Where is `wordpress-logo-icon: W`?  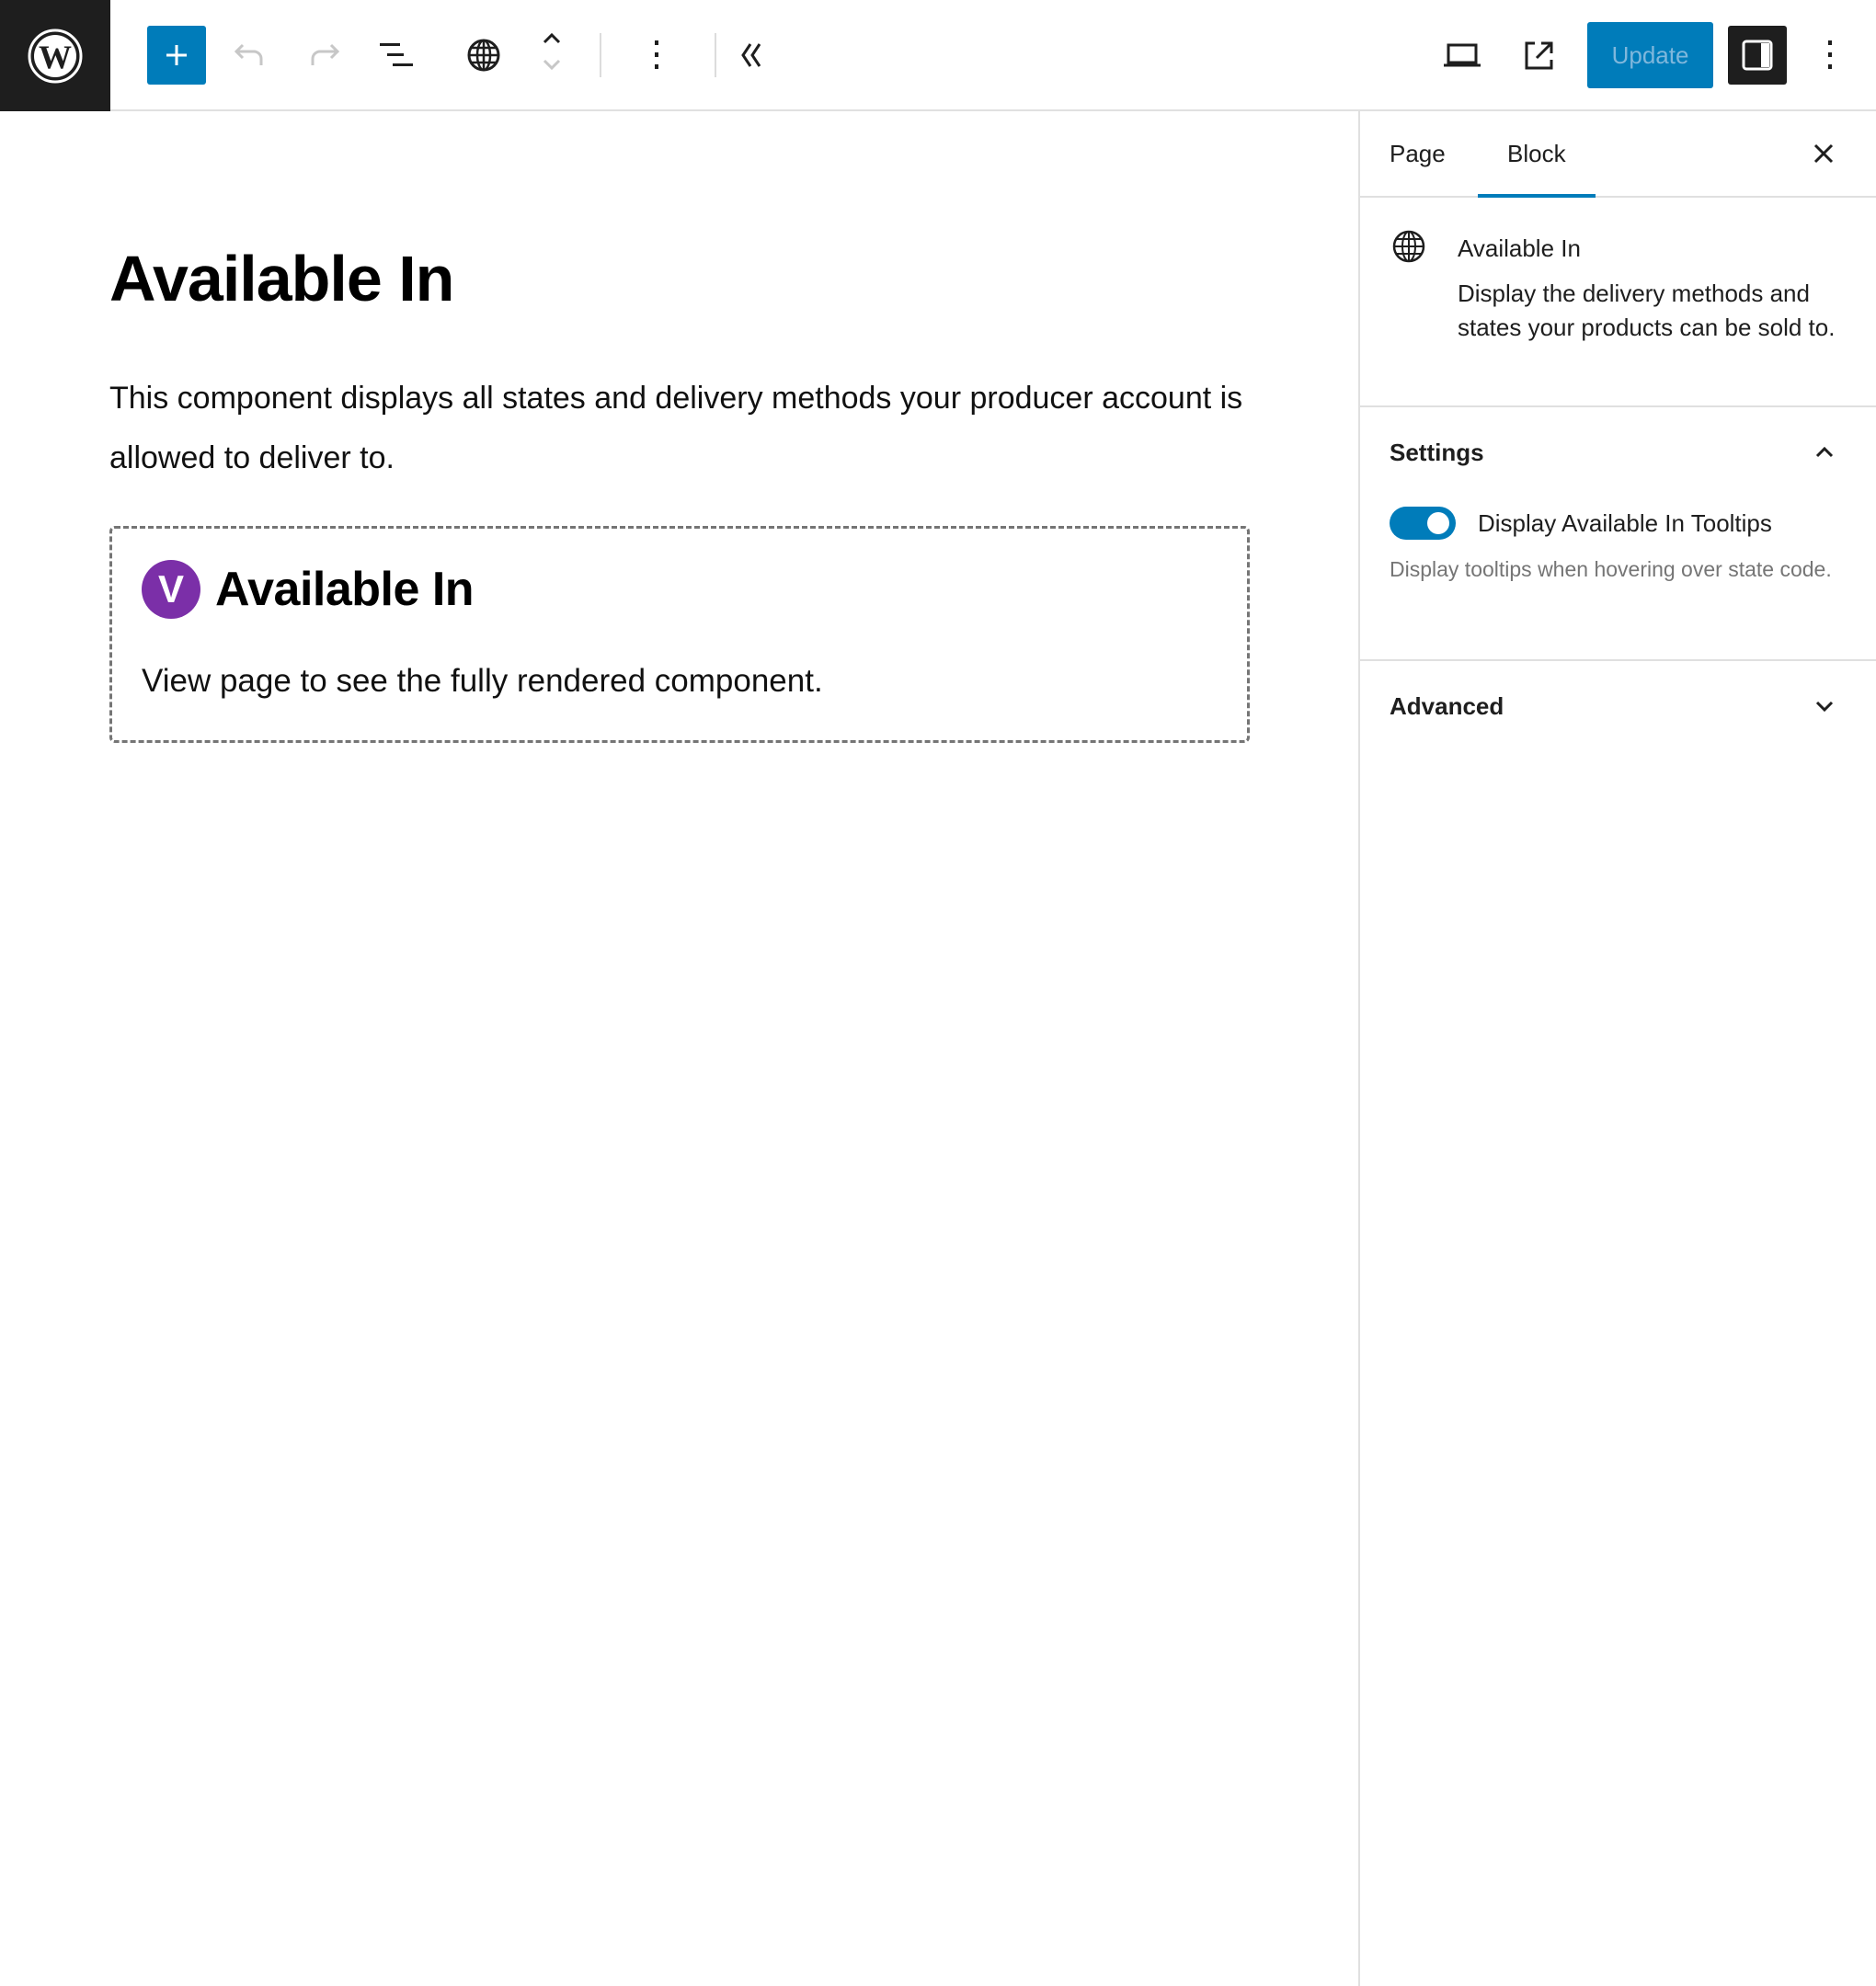
wordpress-logo-icon: W is located at coordinates (55, 56).